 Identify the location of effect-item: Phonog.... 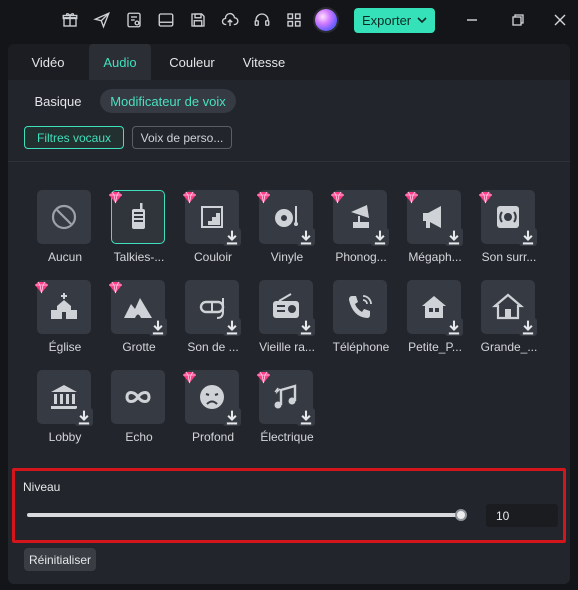
(361, 229).